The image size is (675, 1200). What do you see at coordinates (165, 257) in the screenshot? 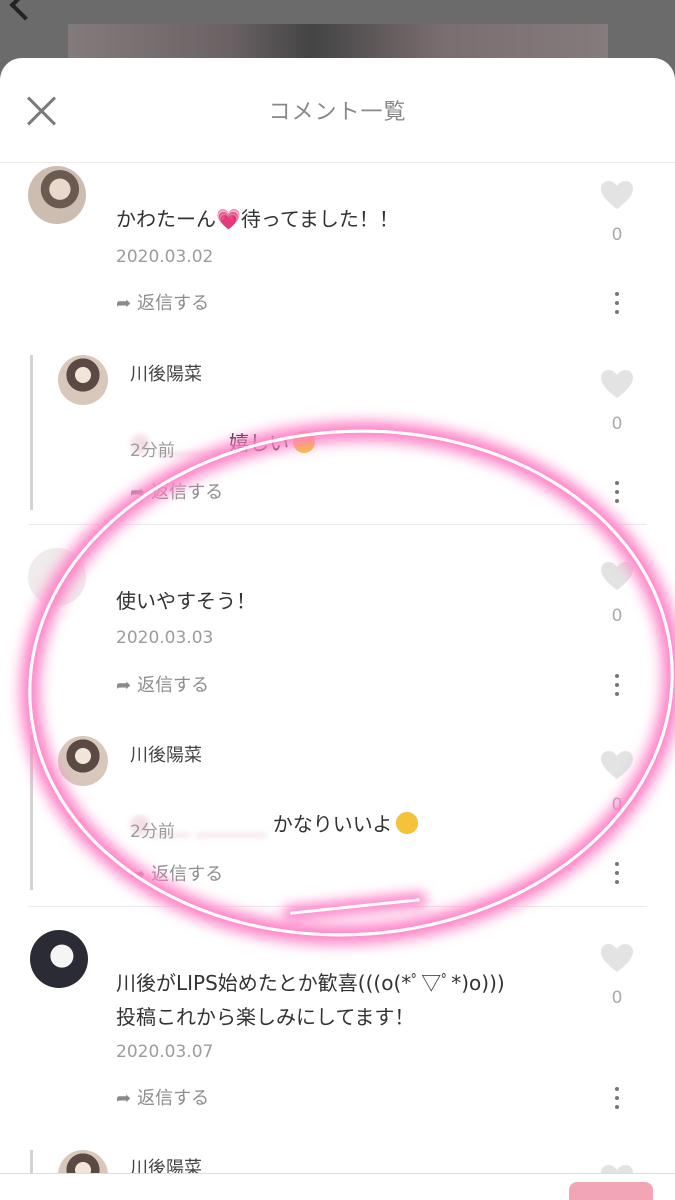
I see `comment-date: 2020.03.02` at bounding box center [165, 257].